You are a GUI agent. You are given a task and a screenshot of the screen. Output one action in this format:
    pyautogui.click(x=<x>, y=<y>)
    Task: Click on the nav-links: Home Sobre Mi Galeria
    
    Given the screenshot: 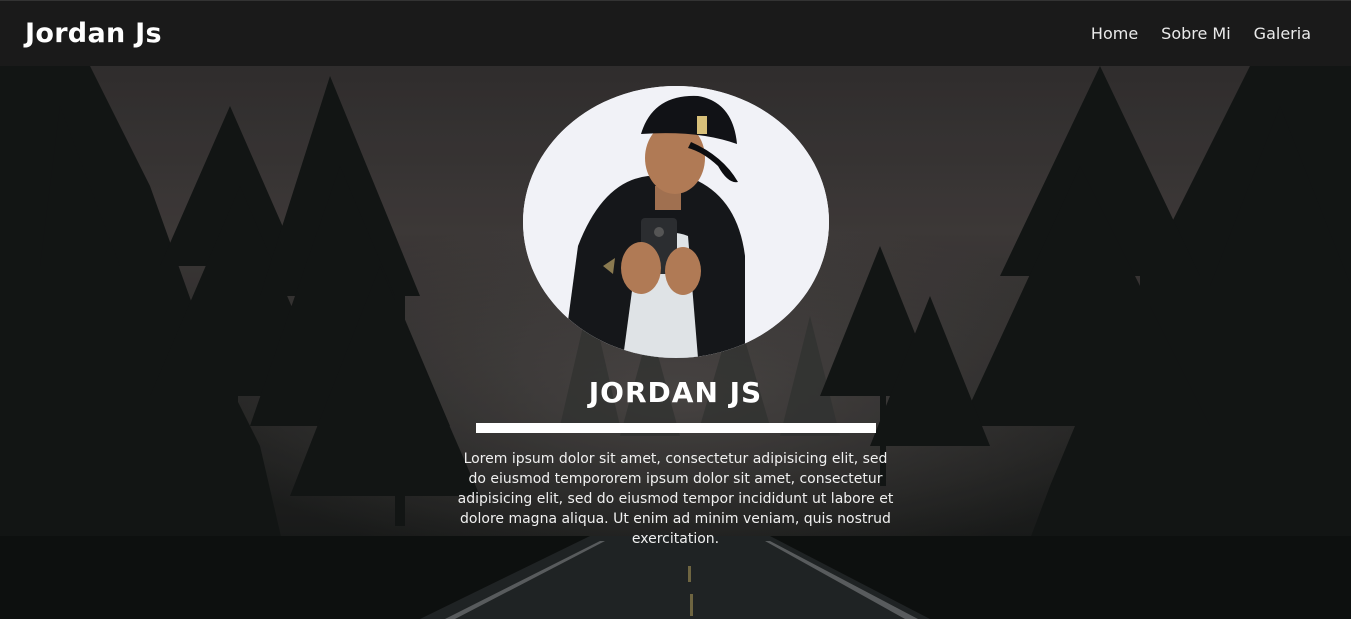 What is the action you would take?
    pyautogui.click(x=1201, y=33)
    